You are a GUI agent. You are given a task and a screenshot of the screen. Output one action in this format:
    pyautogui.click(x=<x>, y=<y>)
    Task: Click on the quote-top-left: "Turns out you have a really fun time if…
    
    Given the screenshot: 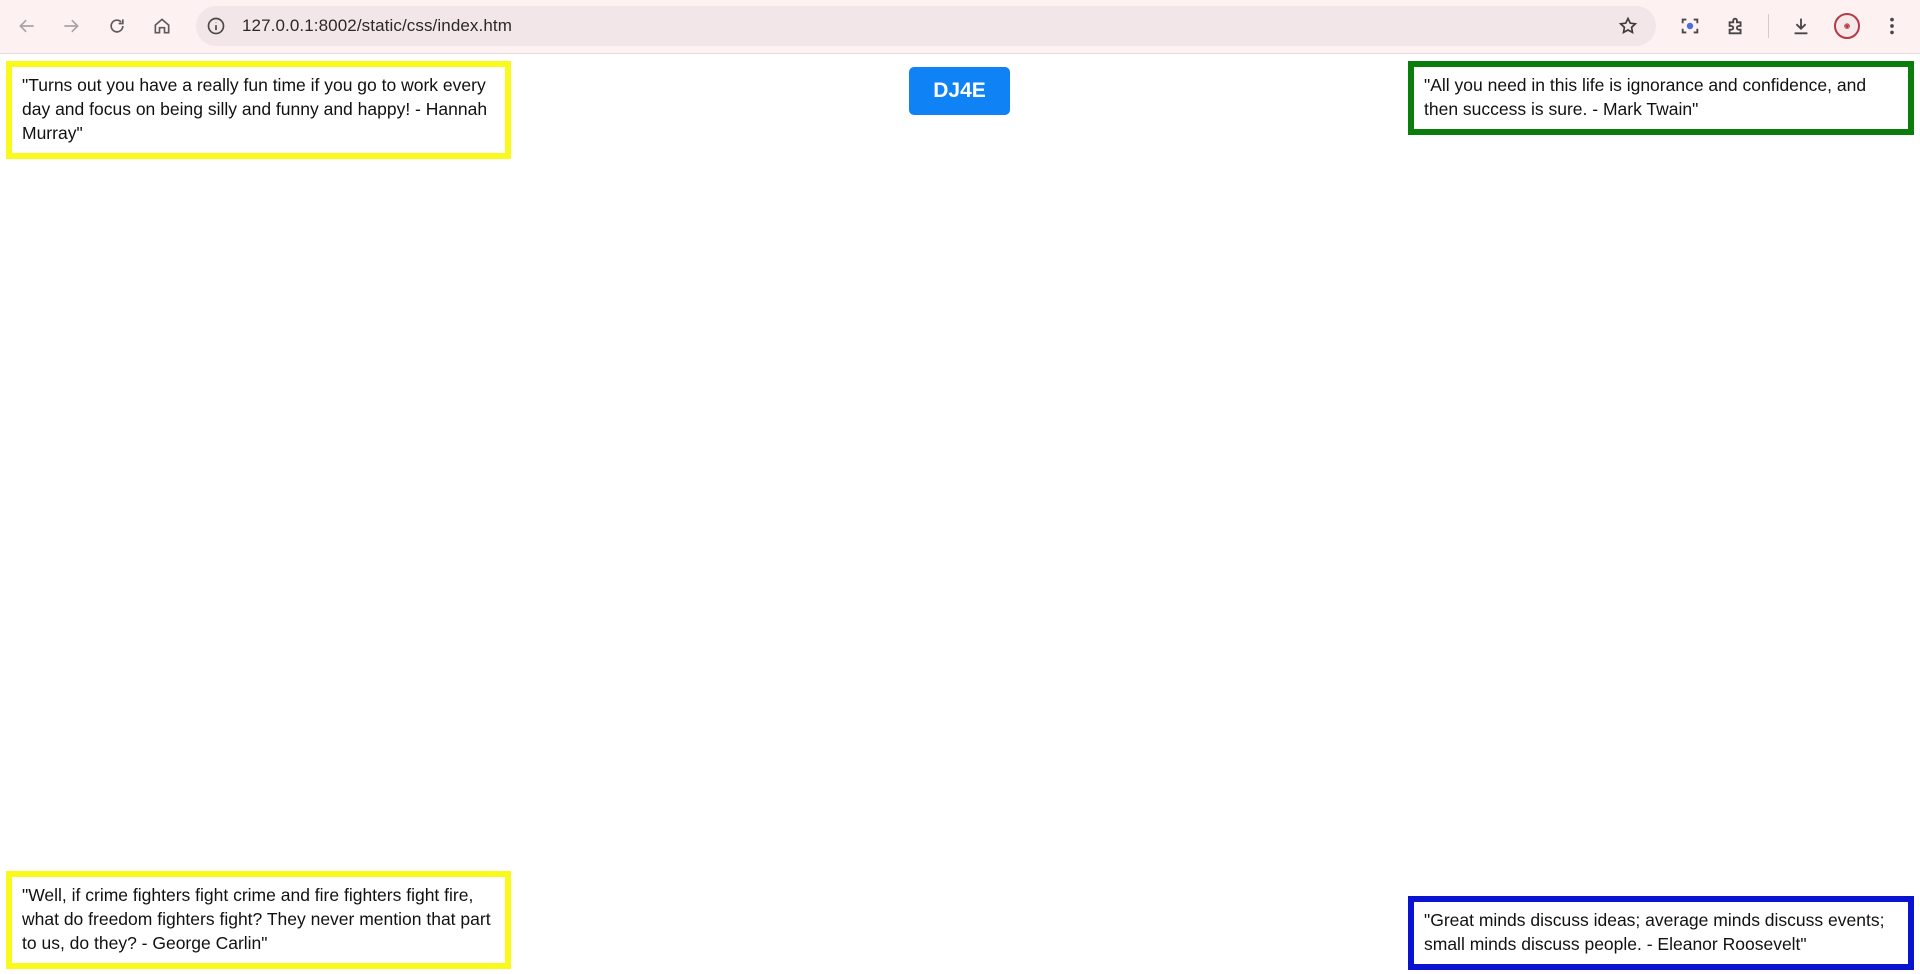 What is the action you would take?
    pyautogui.click(x=258, y=110)
    